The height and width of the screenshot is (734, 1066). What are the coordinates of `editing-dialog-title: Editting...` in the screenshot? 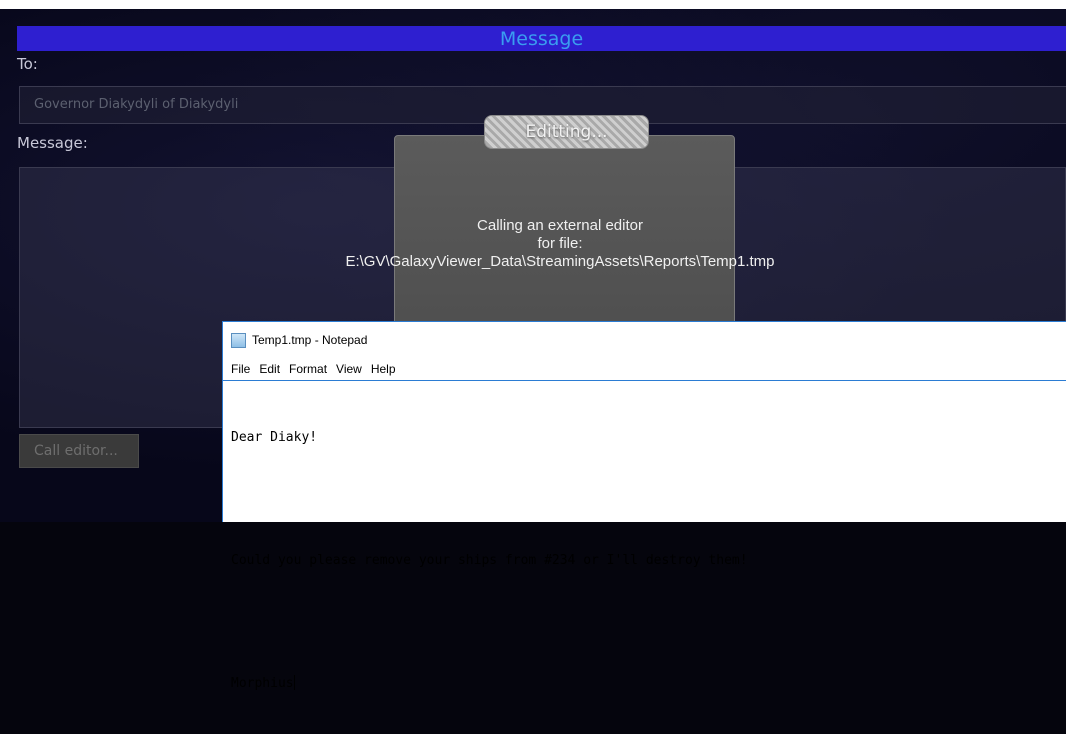 It's located at (566, 132).